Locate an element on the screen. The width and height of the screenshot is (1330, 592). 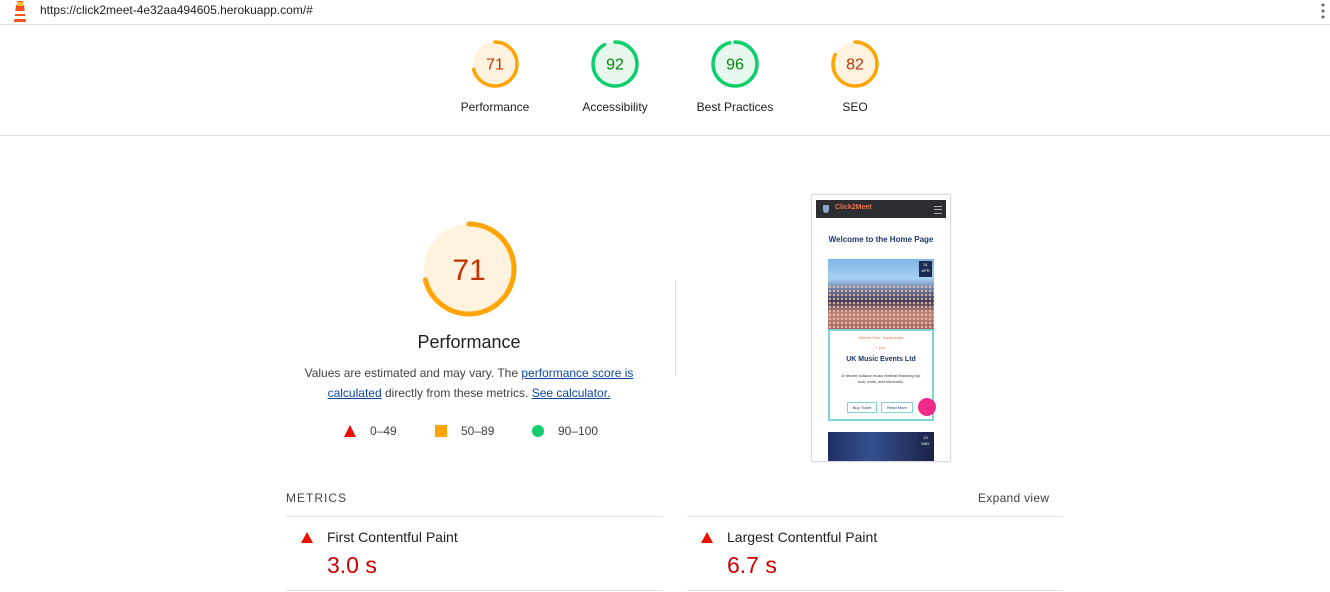
event-image: 13 MAY is located at coordinates (881, 446).